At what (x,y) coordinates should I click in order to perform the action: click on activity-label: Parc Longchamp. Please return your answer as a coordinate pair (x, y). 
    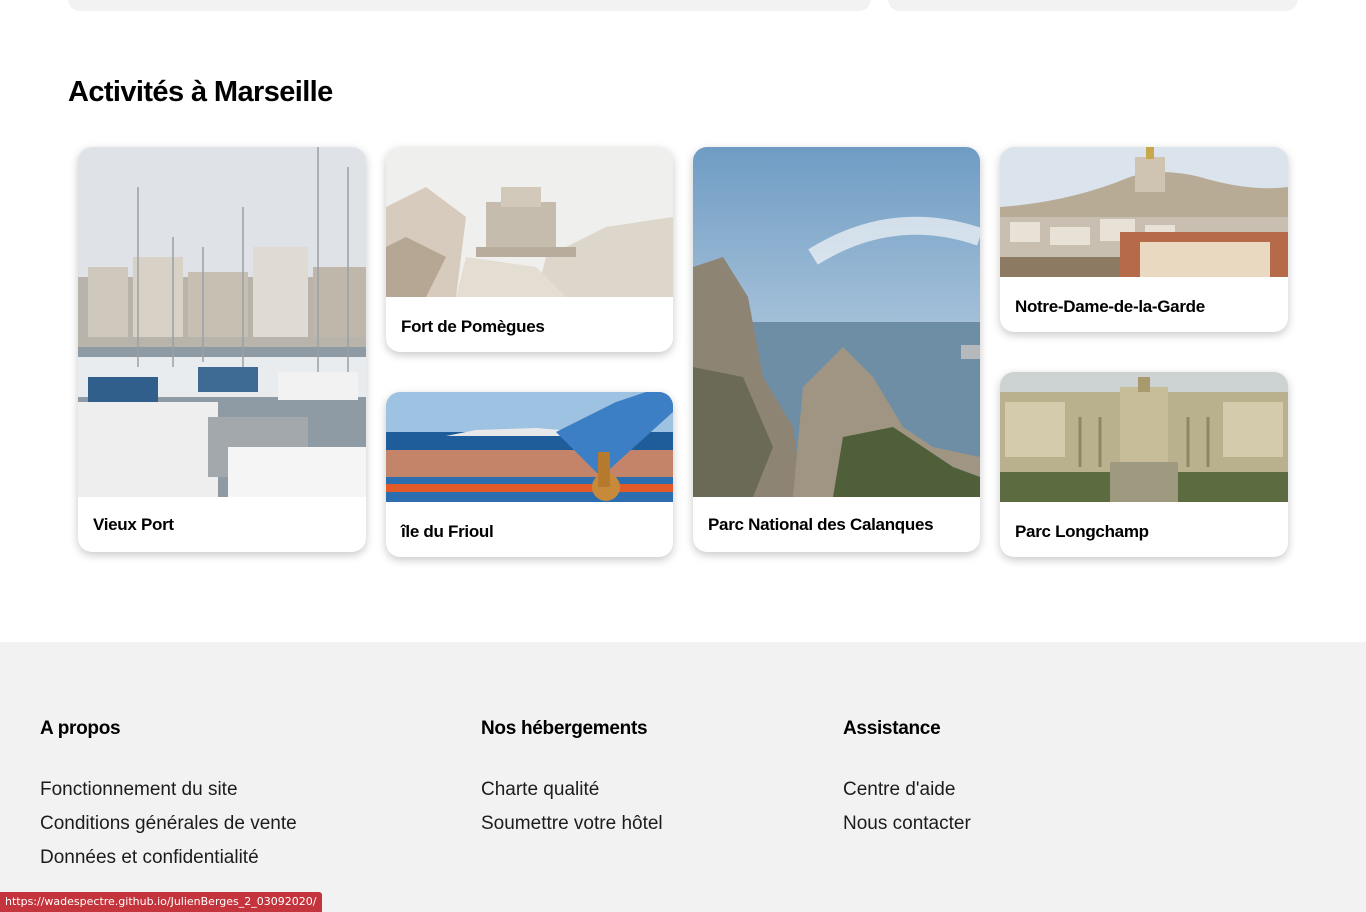
    Looking at the image, I should click on (1082, 531).